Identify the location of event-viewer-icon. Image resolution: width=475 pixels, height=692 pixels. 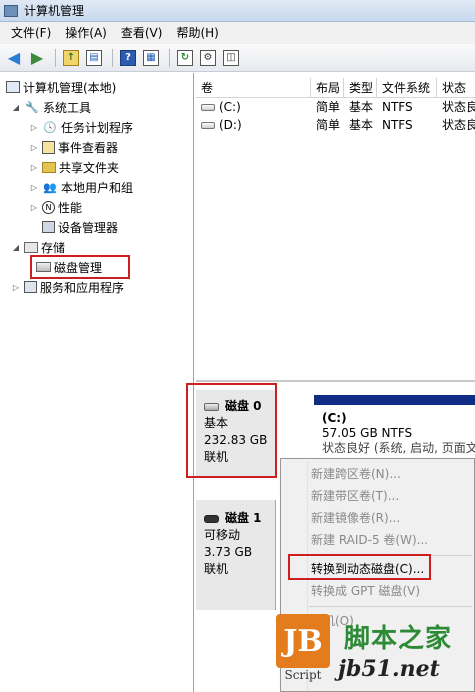
(48, 147).